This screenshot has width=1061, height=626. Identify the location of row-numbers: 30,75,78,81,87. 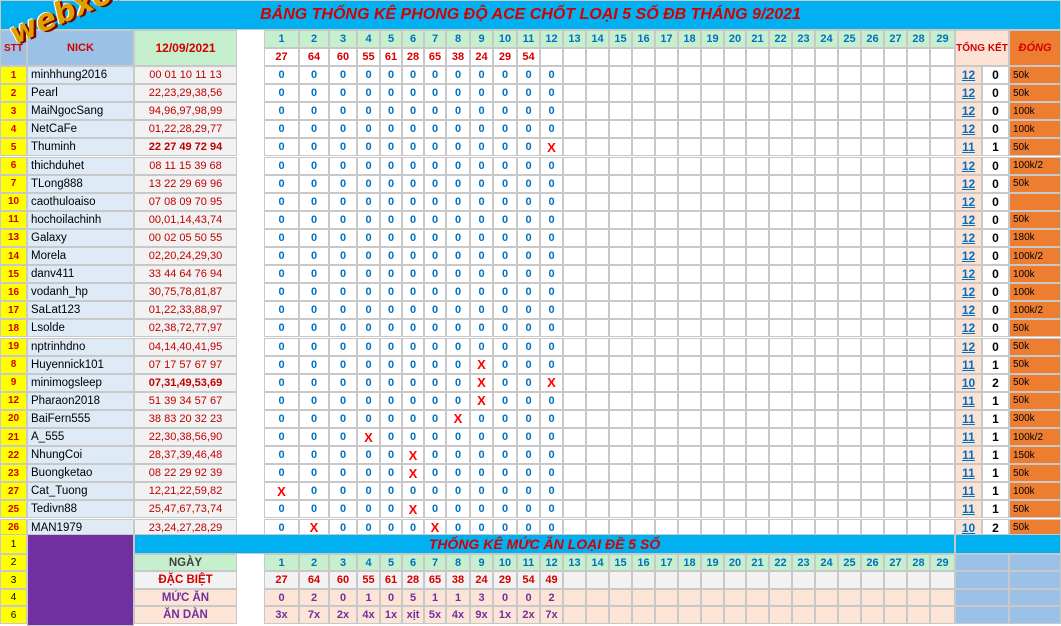
(185, 292).